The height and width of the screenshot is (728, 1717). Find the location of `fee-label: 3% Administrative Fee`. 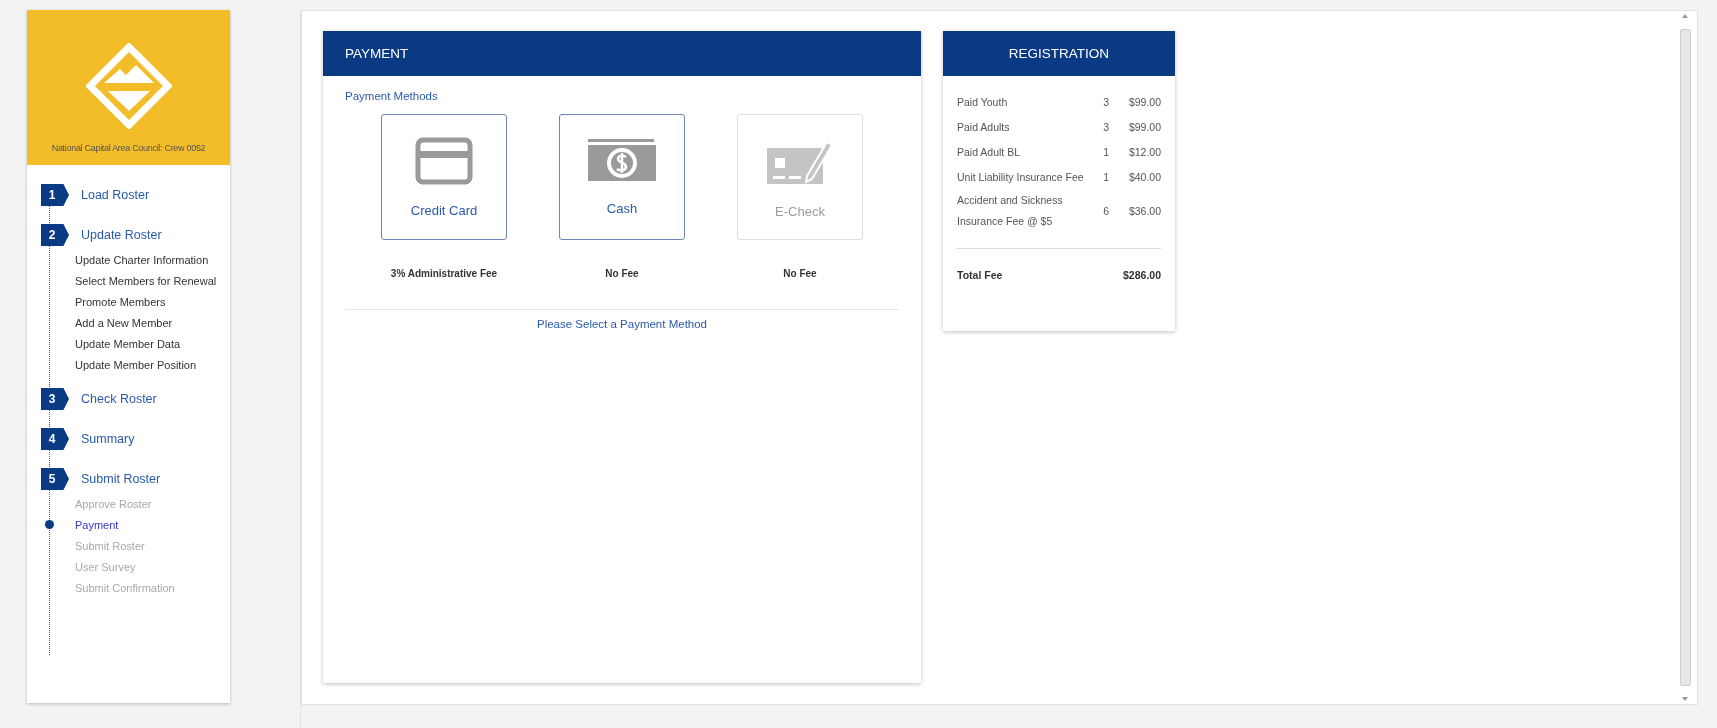

fee-label: 3% Administrative Fee is located at coordinates (444, 273).